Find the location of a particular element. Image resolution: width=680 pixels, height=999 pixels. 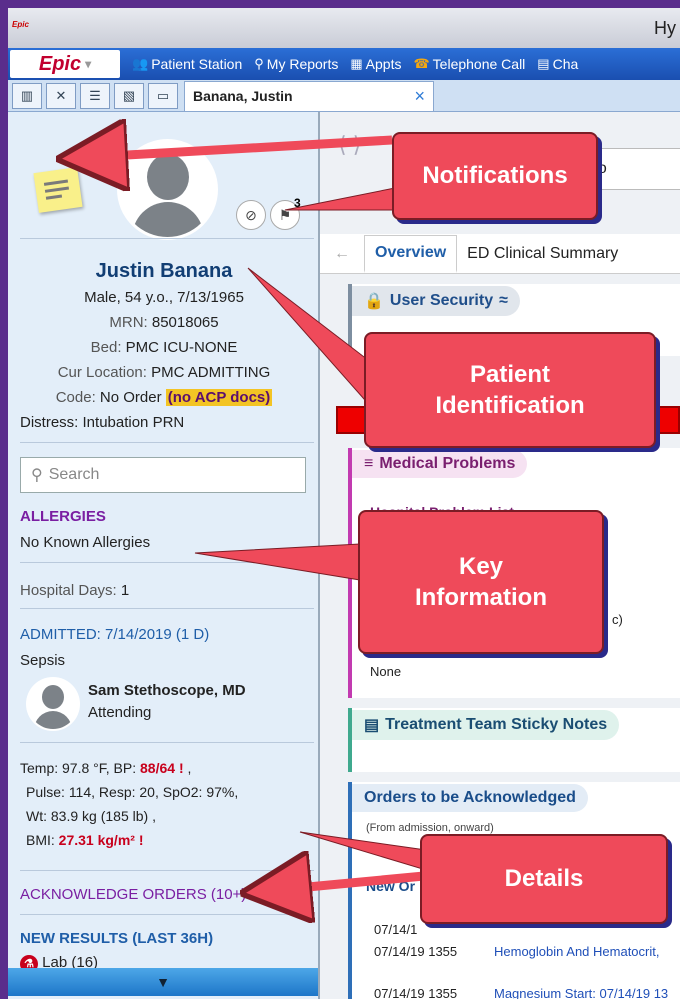

patient-avatar is located at coordinates (167, 189).